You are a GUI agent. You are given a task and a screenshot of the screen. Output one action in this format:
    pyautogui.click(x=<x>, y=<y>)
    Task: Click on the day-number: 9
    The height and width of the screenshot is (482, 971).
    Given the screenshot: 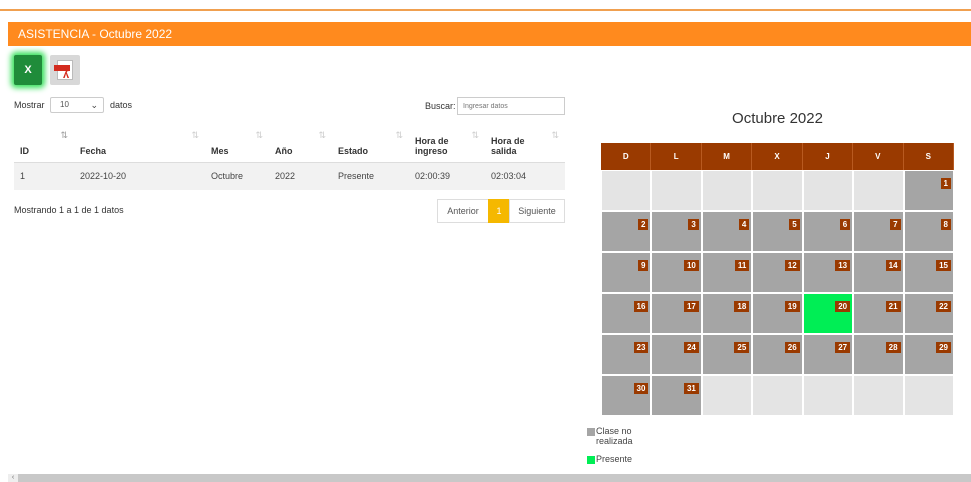 What is the action you would take?
    pyautogui.click(x=643, y=265)
    